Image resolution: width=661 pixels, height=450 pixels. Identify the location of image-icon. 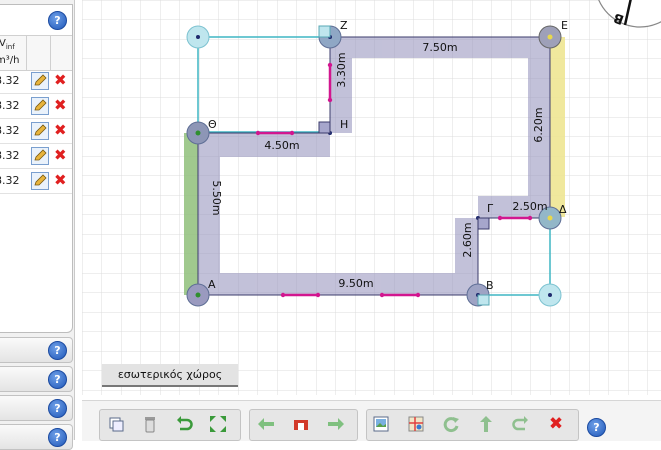
(381, 424).